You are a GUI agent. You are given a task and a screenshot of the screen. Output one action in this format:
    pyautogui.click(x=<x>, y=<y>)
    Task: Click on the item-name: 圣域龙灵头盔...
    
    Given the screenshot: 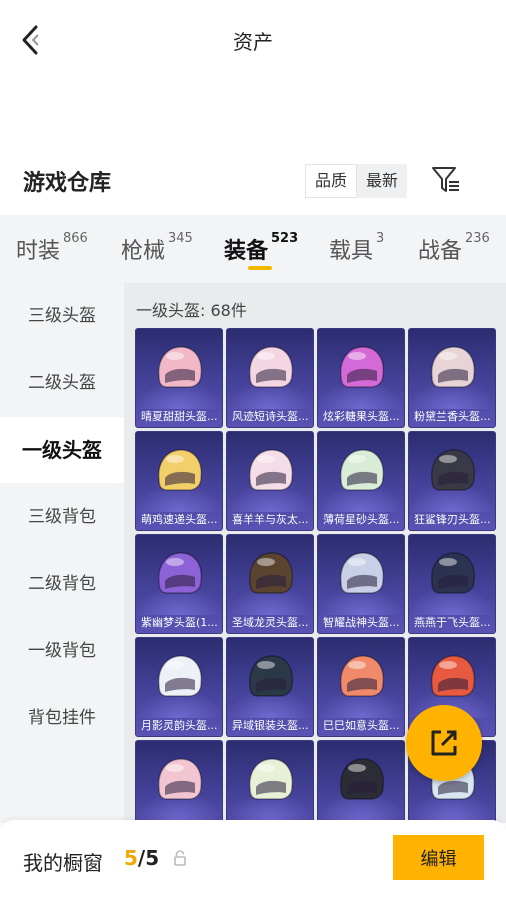 What is the action you would take?
    pyautogui.click(x=270, y=622)
    